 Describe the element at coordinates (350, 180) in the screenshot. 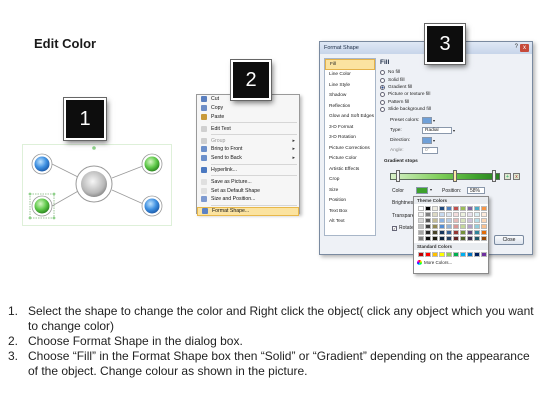

I see `dialog-nav-item: Crop` at that location.